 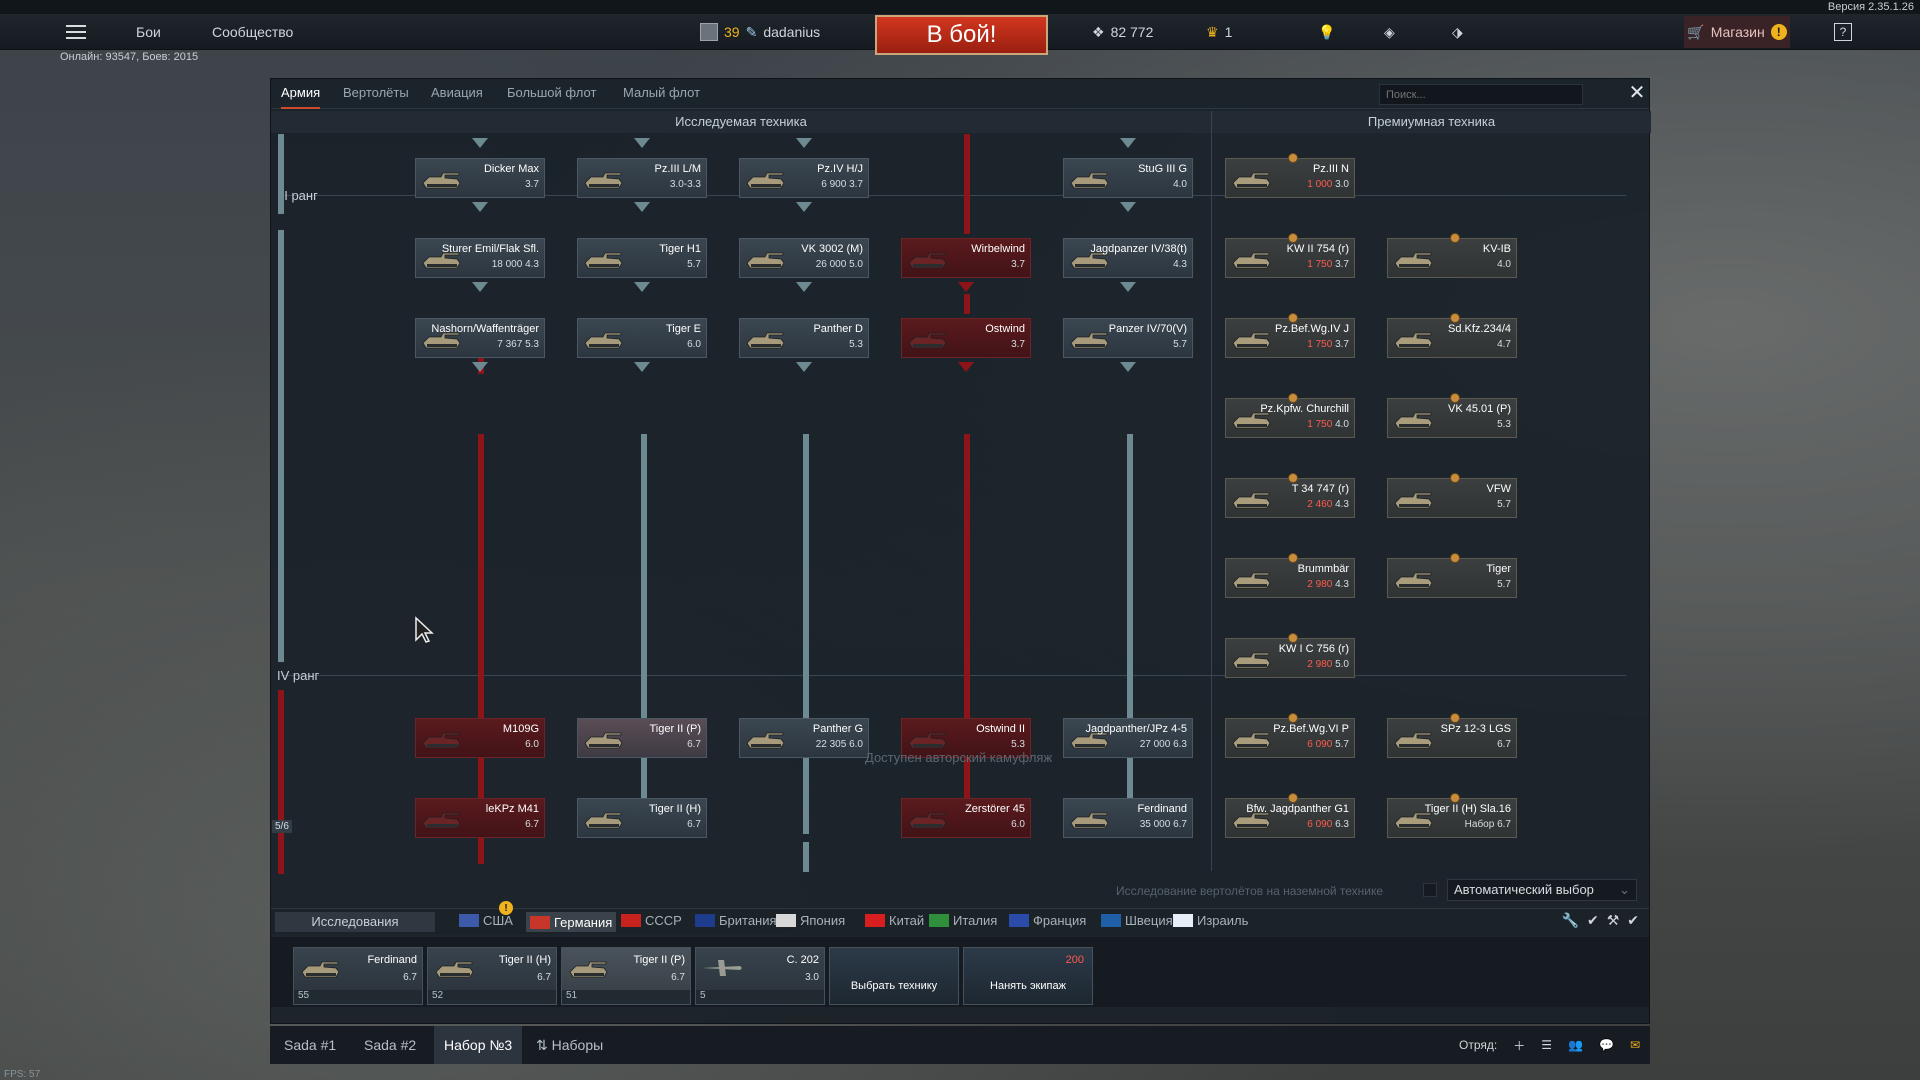 What do you see at coordinates (1326, 32) in the screenshot?
I see `lightbulb-icon: 💡` at bounding box center [1326, 32].